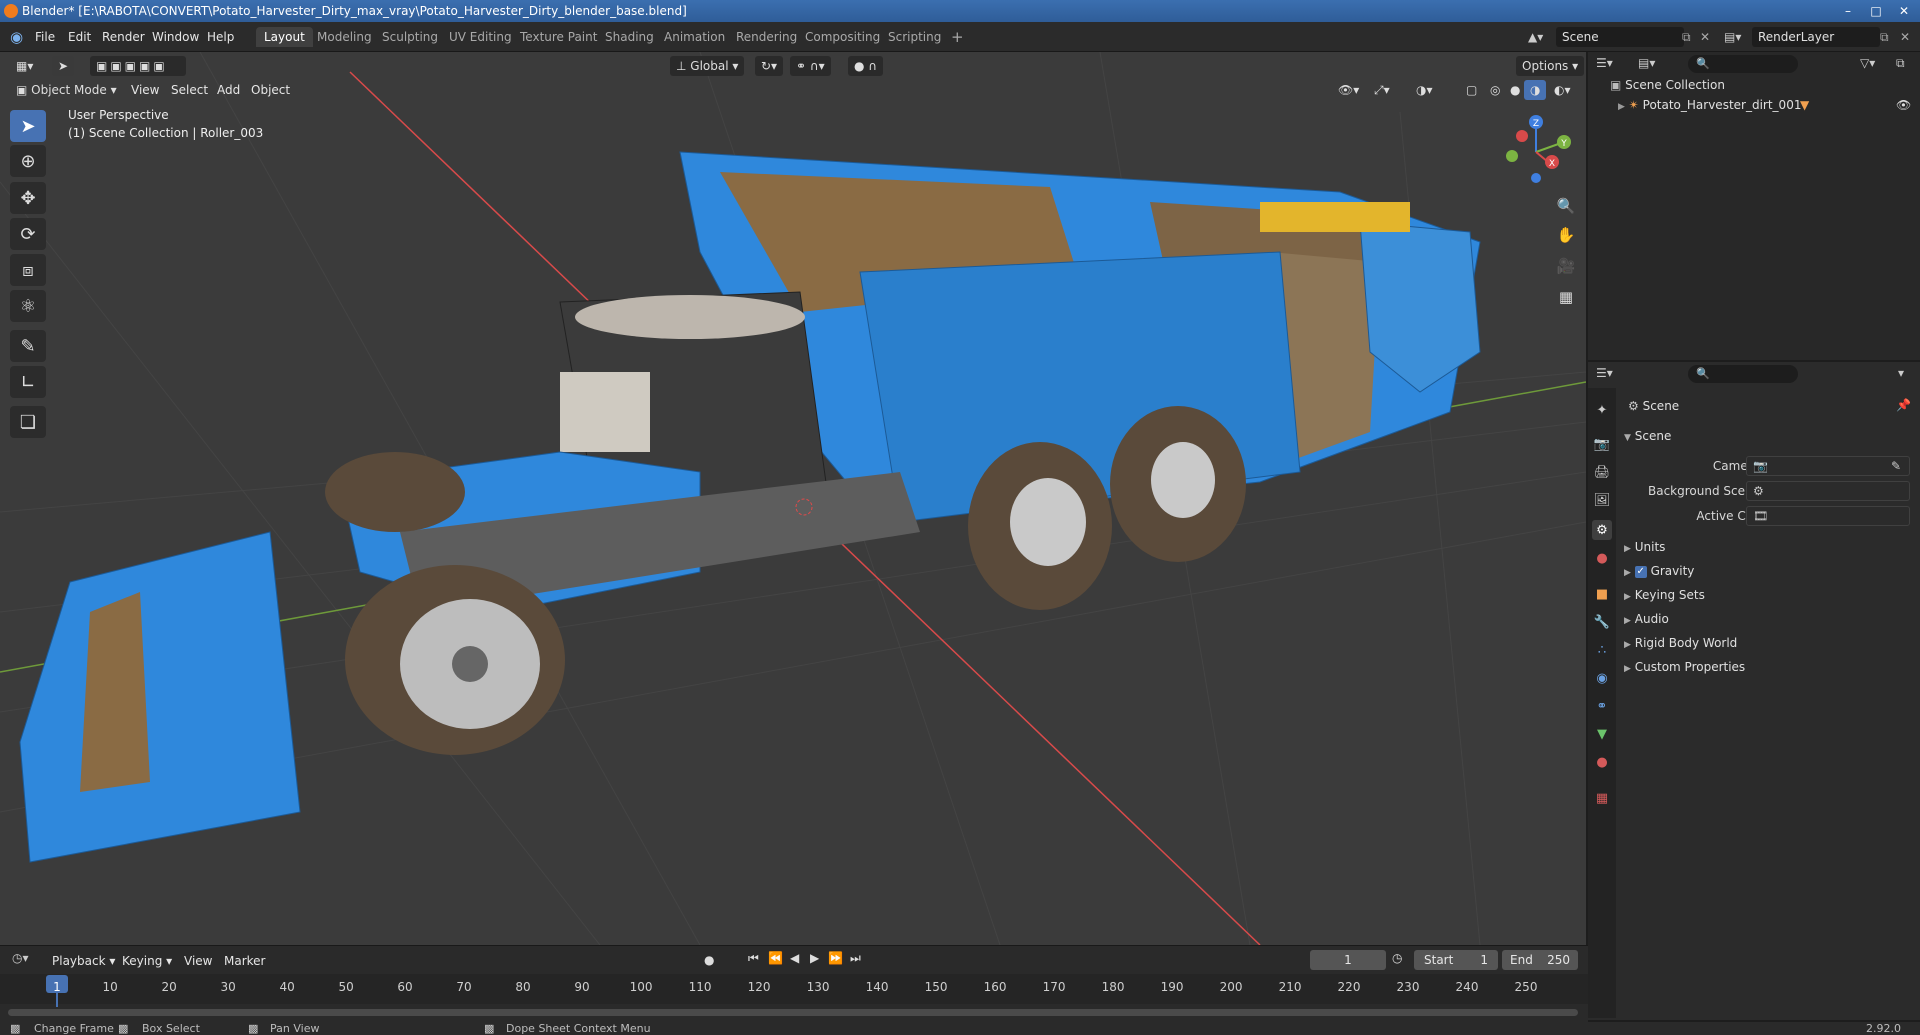 The width and height of the screenshot is (1920, 1035). Describe the element at coordinates (1646, 619) in the screenshot. I see `subpanel-audio: ▶ Audio` at that location.